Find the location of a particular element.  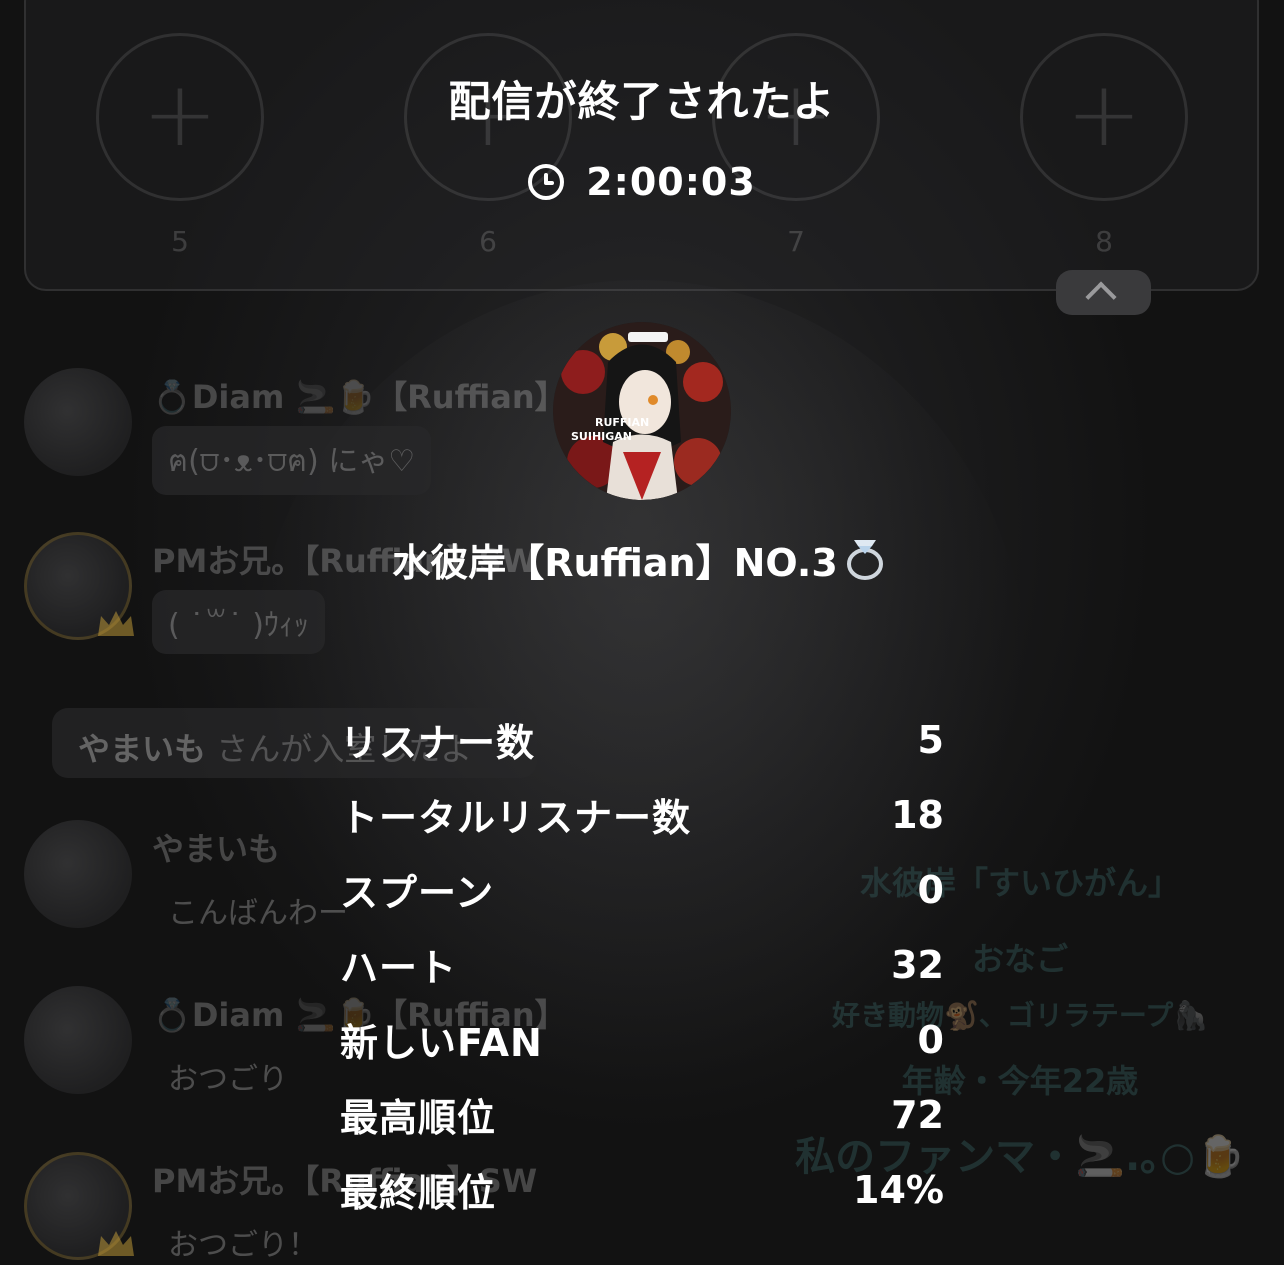

broadcast-ended-title: 配信が終了されたよ is located at coordinates (642, 101).